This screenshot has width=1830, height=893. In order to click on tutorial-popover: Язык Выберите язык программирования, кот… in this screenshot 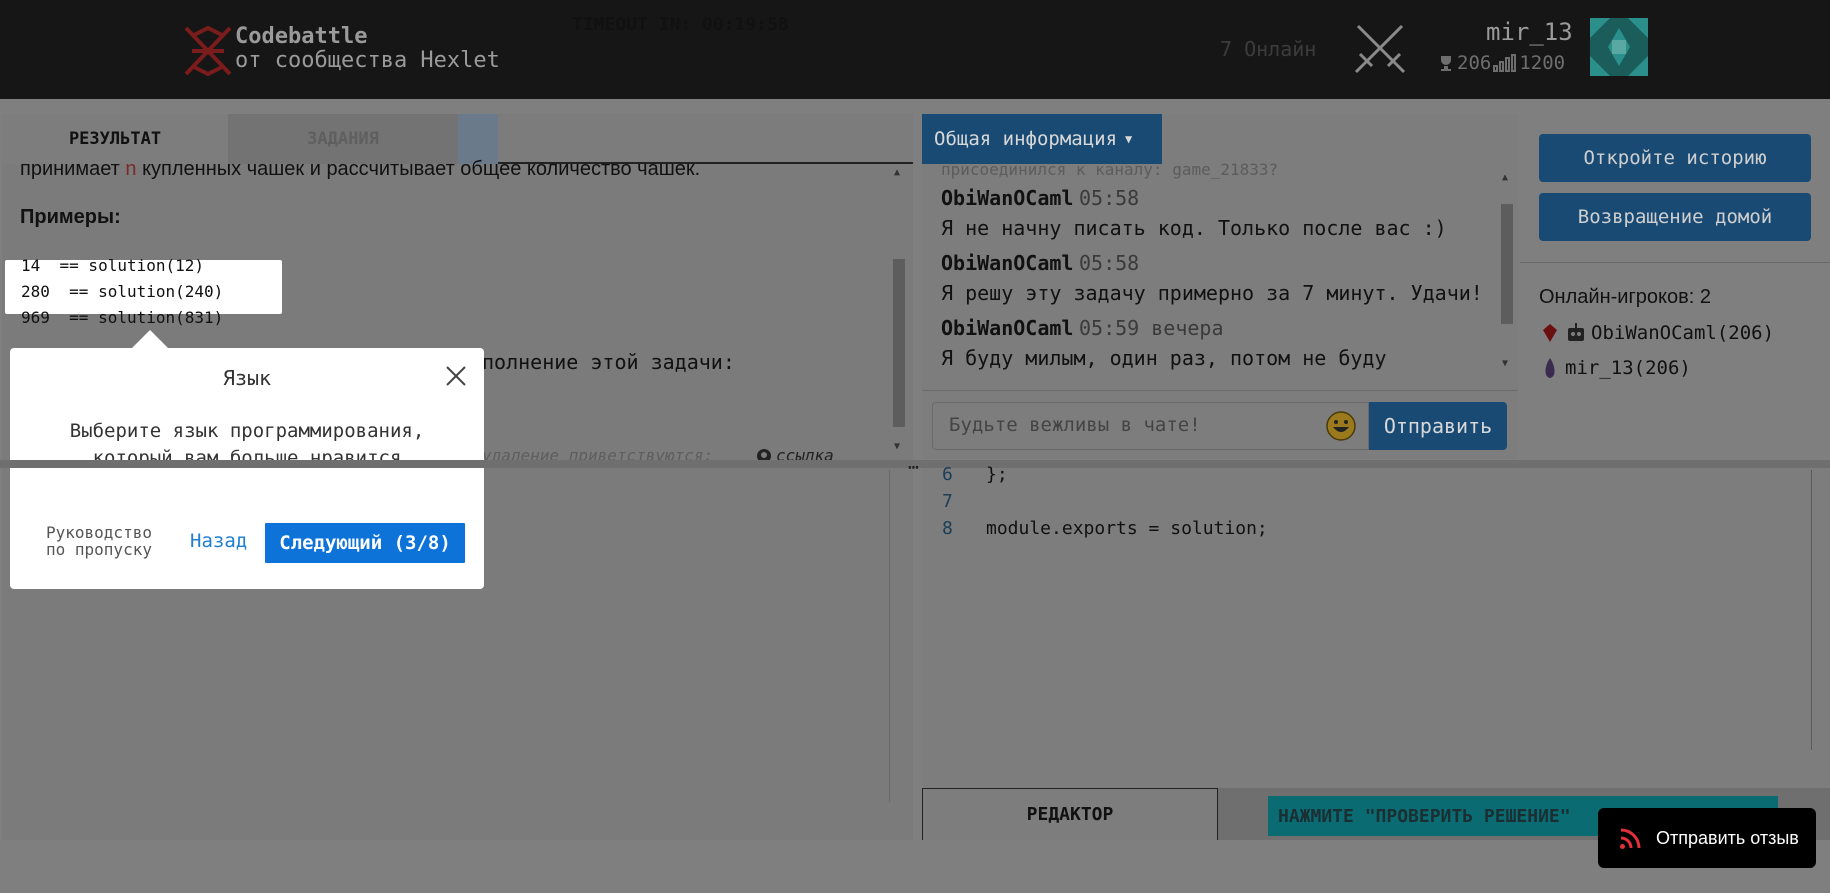, I will do `click(247, 468)`.